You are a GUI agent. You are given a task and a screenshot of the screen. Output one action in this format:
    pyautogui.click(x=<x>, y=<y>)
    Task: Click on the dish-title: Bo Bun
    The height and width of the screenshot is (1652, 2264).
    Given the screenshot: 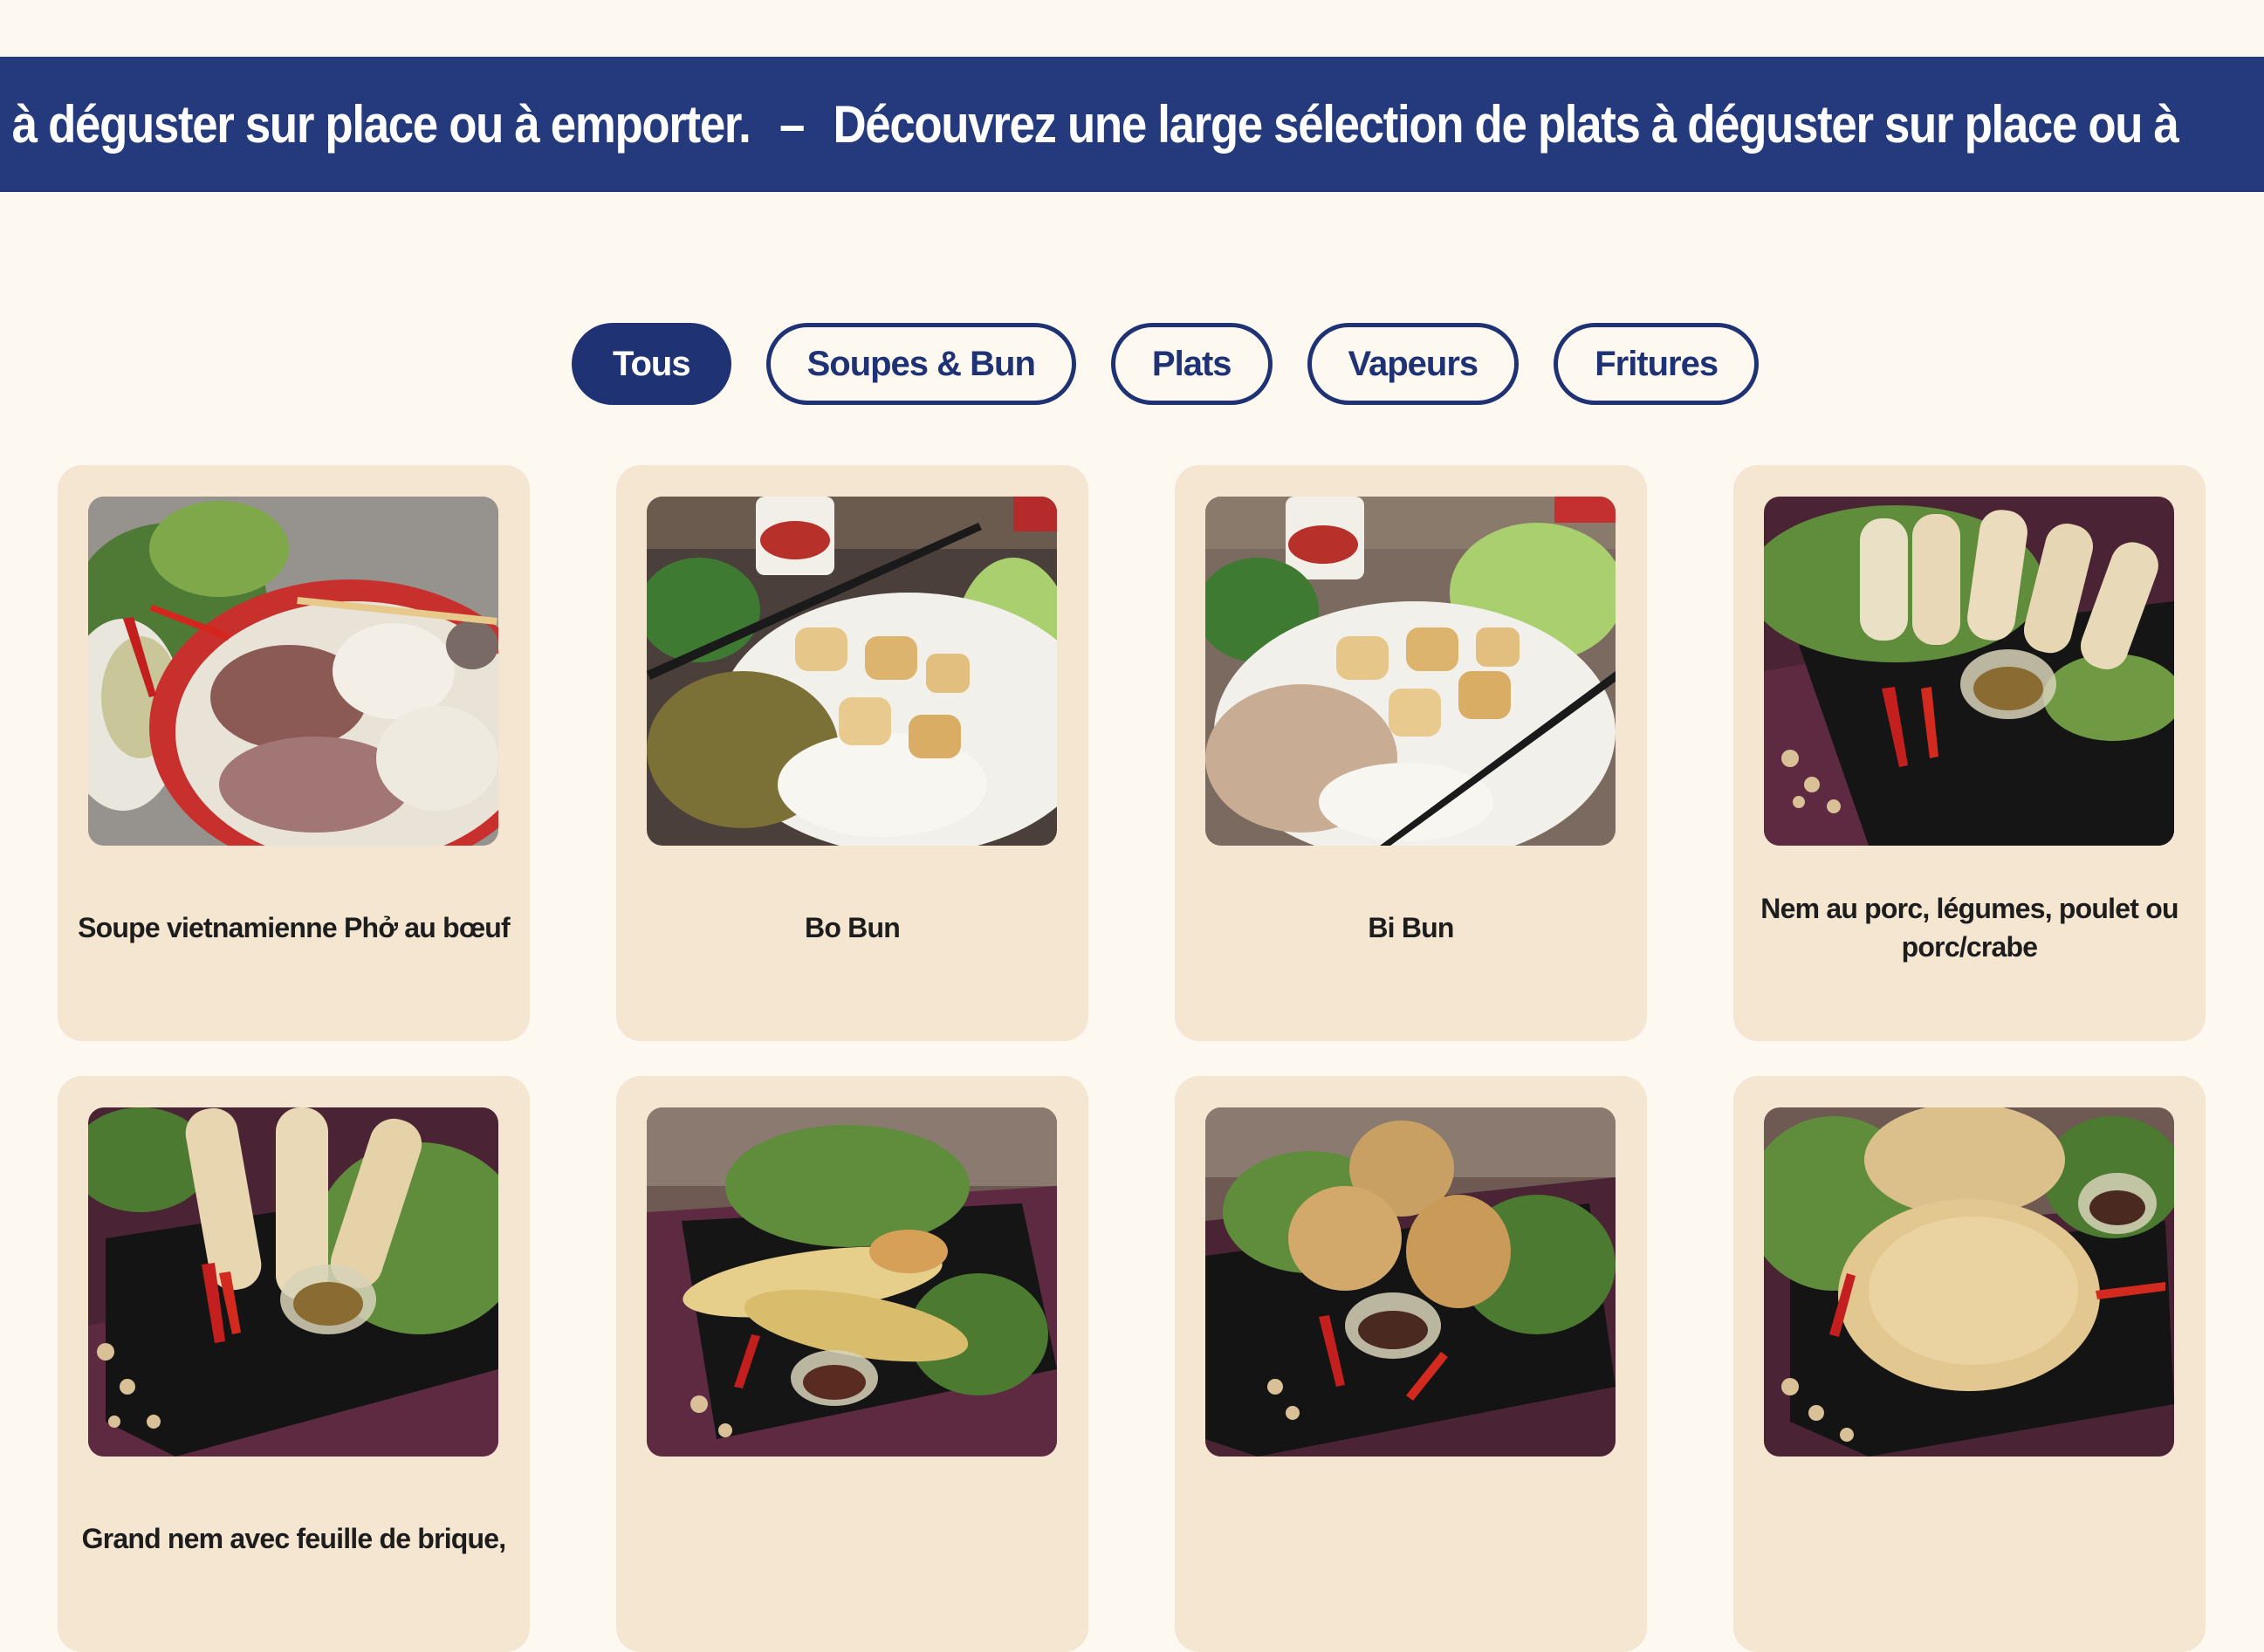 What is the action you would take?
    pyautogui.click(x=853, y=927)
    